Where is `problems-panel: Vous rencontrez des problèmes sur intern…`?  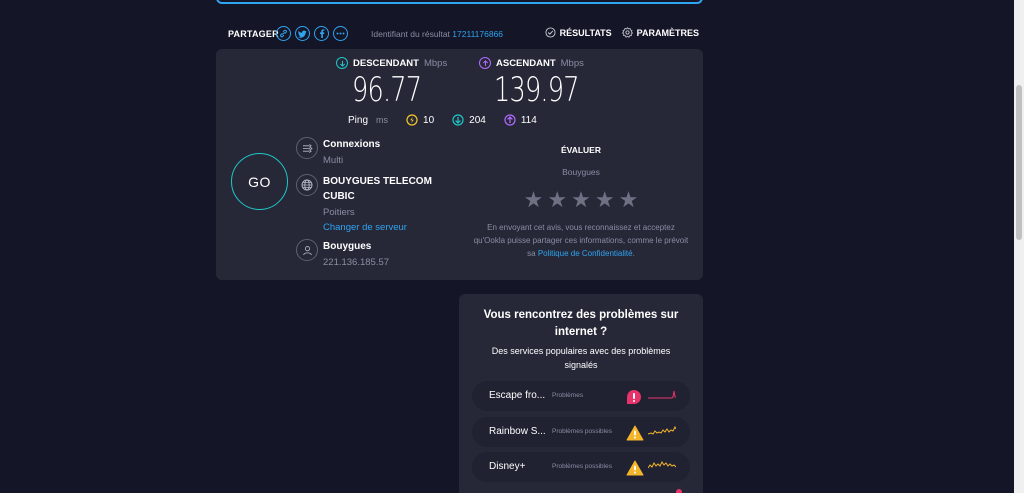 problems-panel: Vous rencontrez des problèmes sur intern… is located at coordinates (581, 393).